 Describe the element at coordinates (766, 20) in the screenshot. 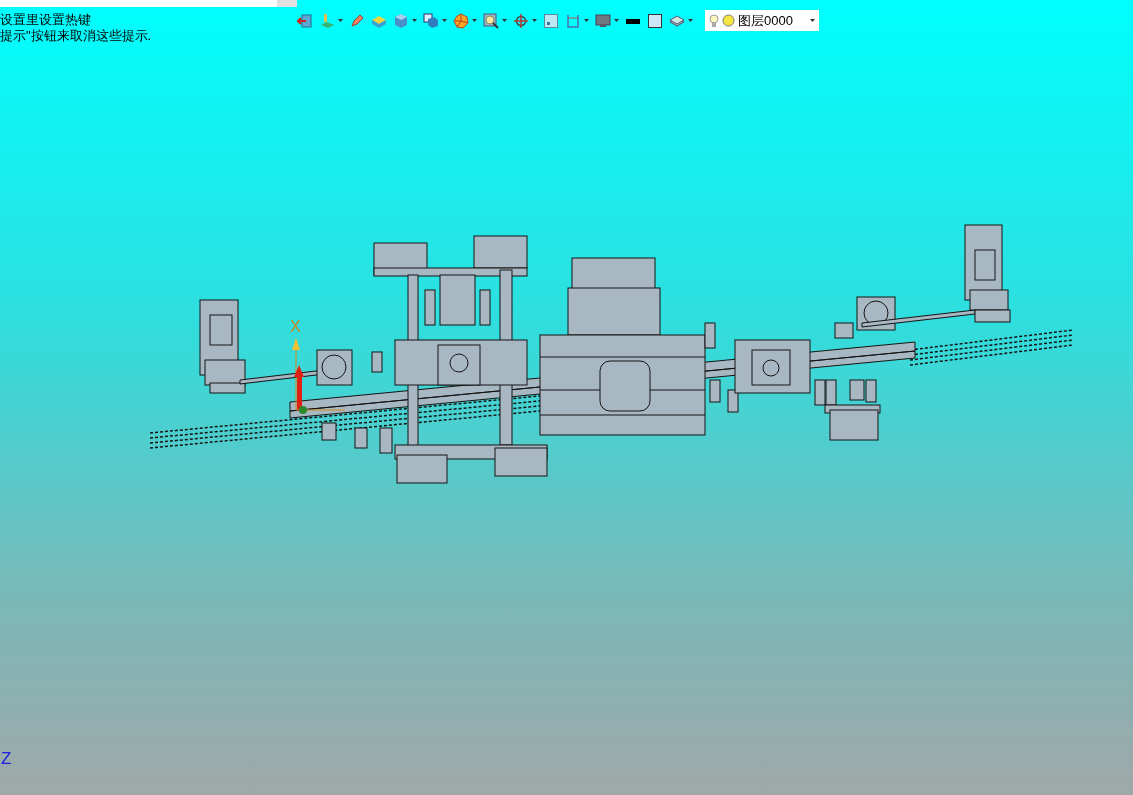

I see `layer-name: 图层0000` at that location.